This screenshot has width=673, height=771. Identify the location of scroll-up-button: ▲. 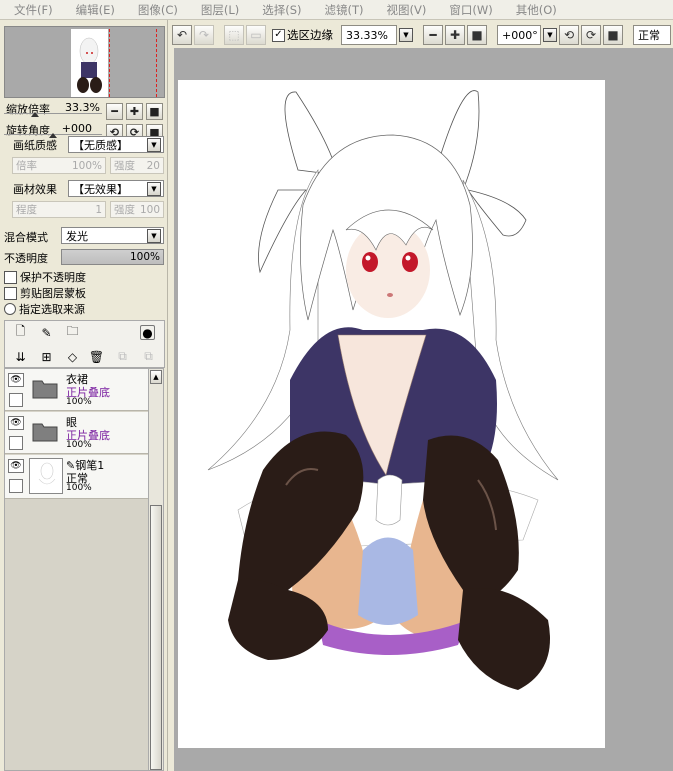
(156, 377).